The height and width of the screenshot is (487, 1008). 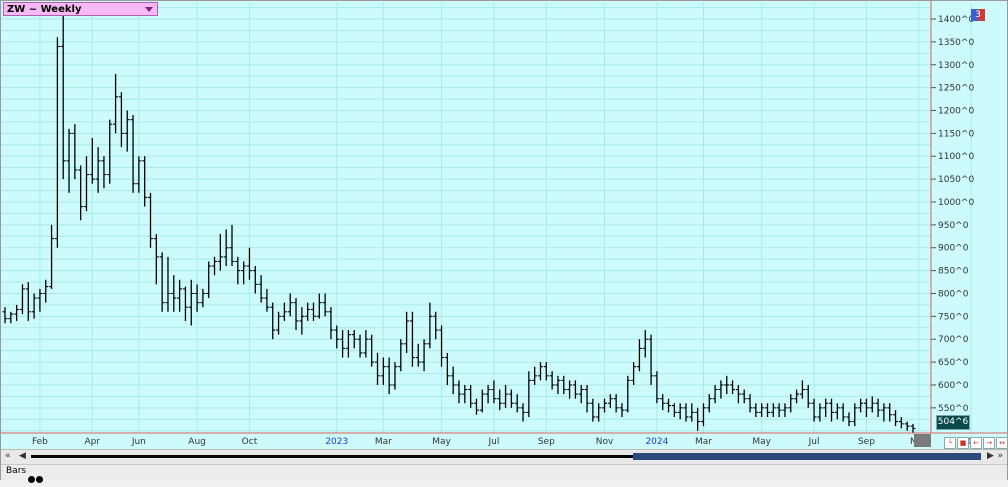 I want to click on x-tick-label: Jun, so click(x=138, y=442).